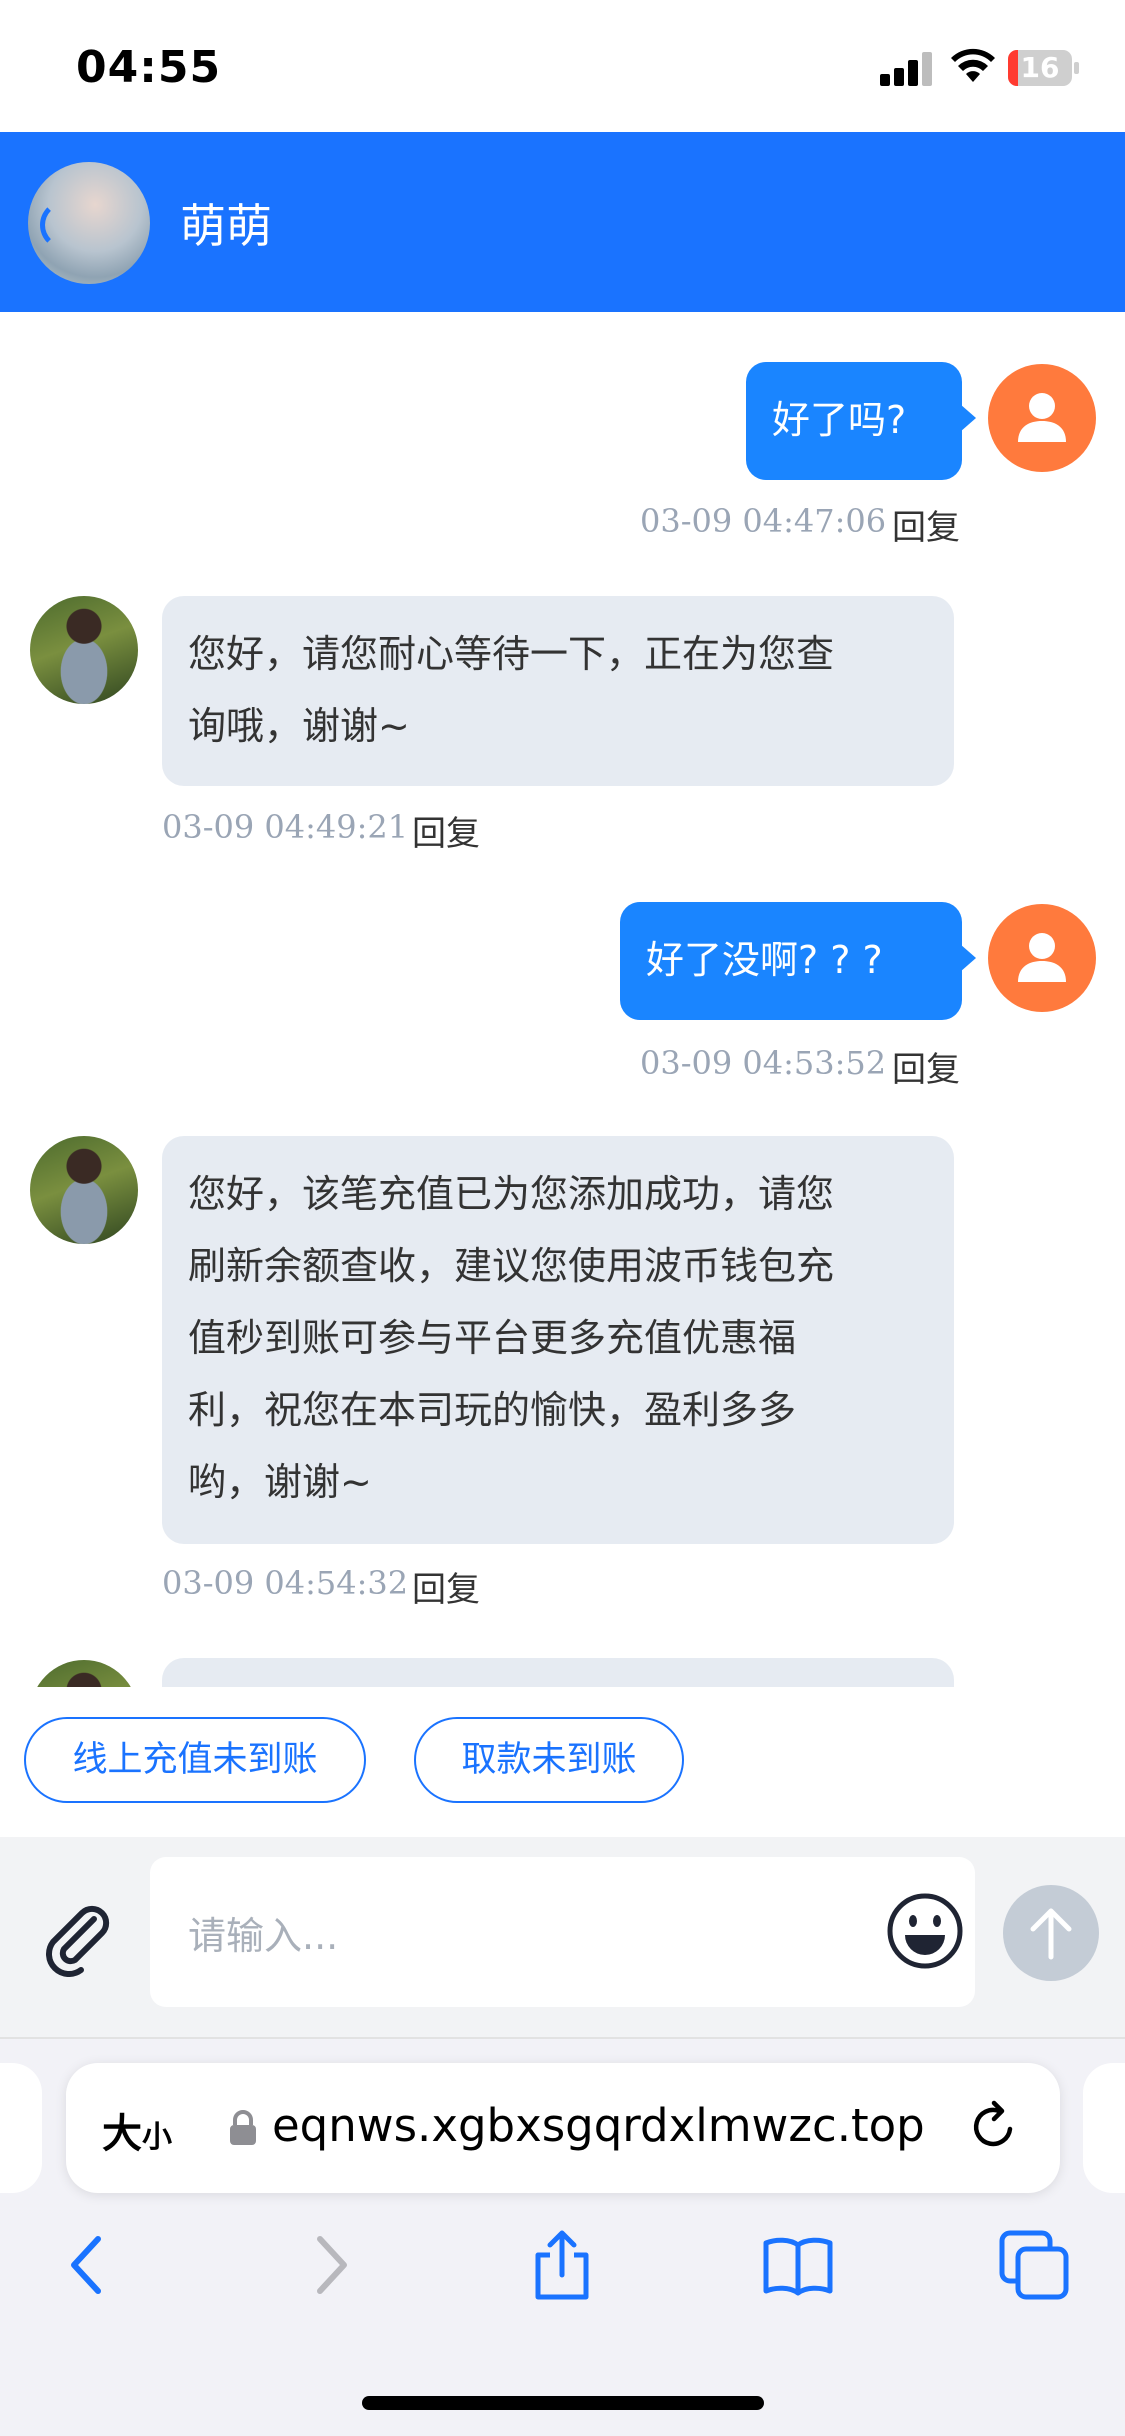  I want to click on send-button, so click(1051, 1933).